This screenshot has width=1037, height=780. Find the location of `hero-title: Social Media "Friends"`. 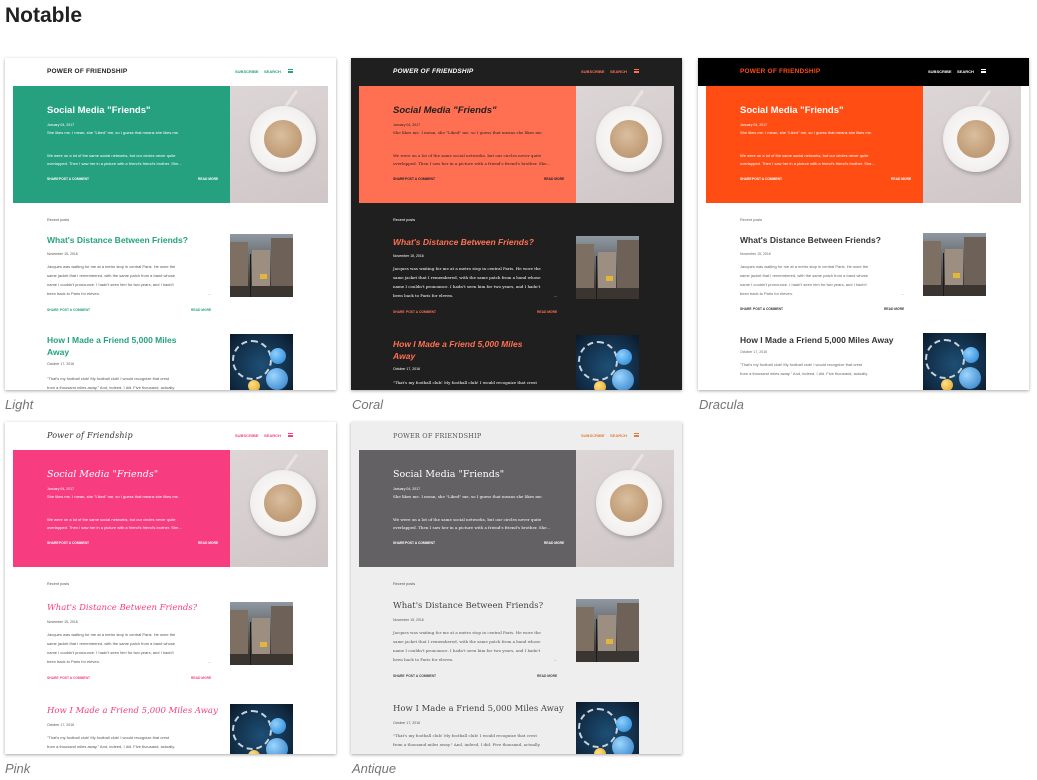

hero-title: Social Media "Friends" is located at coordinates (103, 474).